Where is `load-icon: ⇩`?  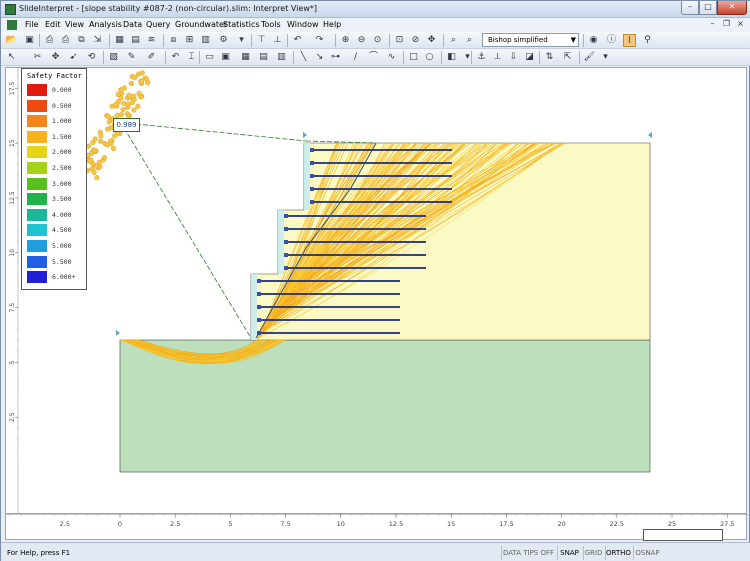 load-icon: ⇩ is located at coordinates (513, 57).